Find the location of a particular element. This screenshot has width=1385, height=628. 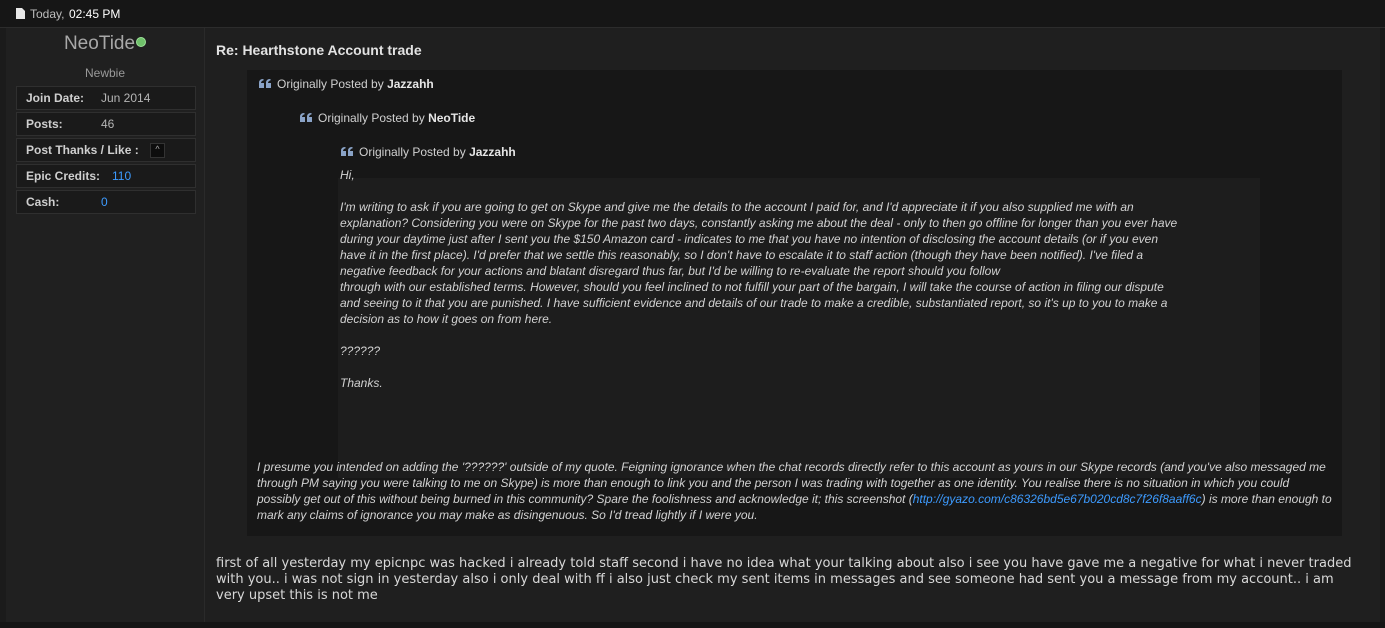

post-date: Today, is located at coordinates (47, 14).